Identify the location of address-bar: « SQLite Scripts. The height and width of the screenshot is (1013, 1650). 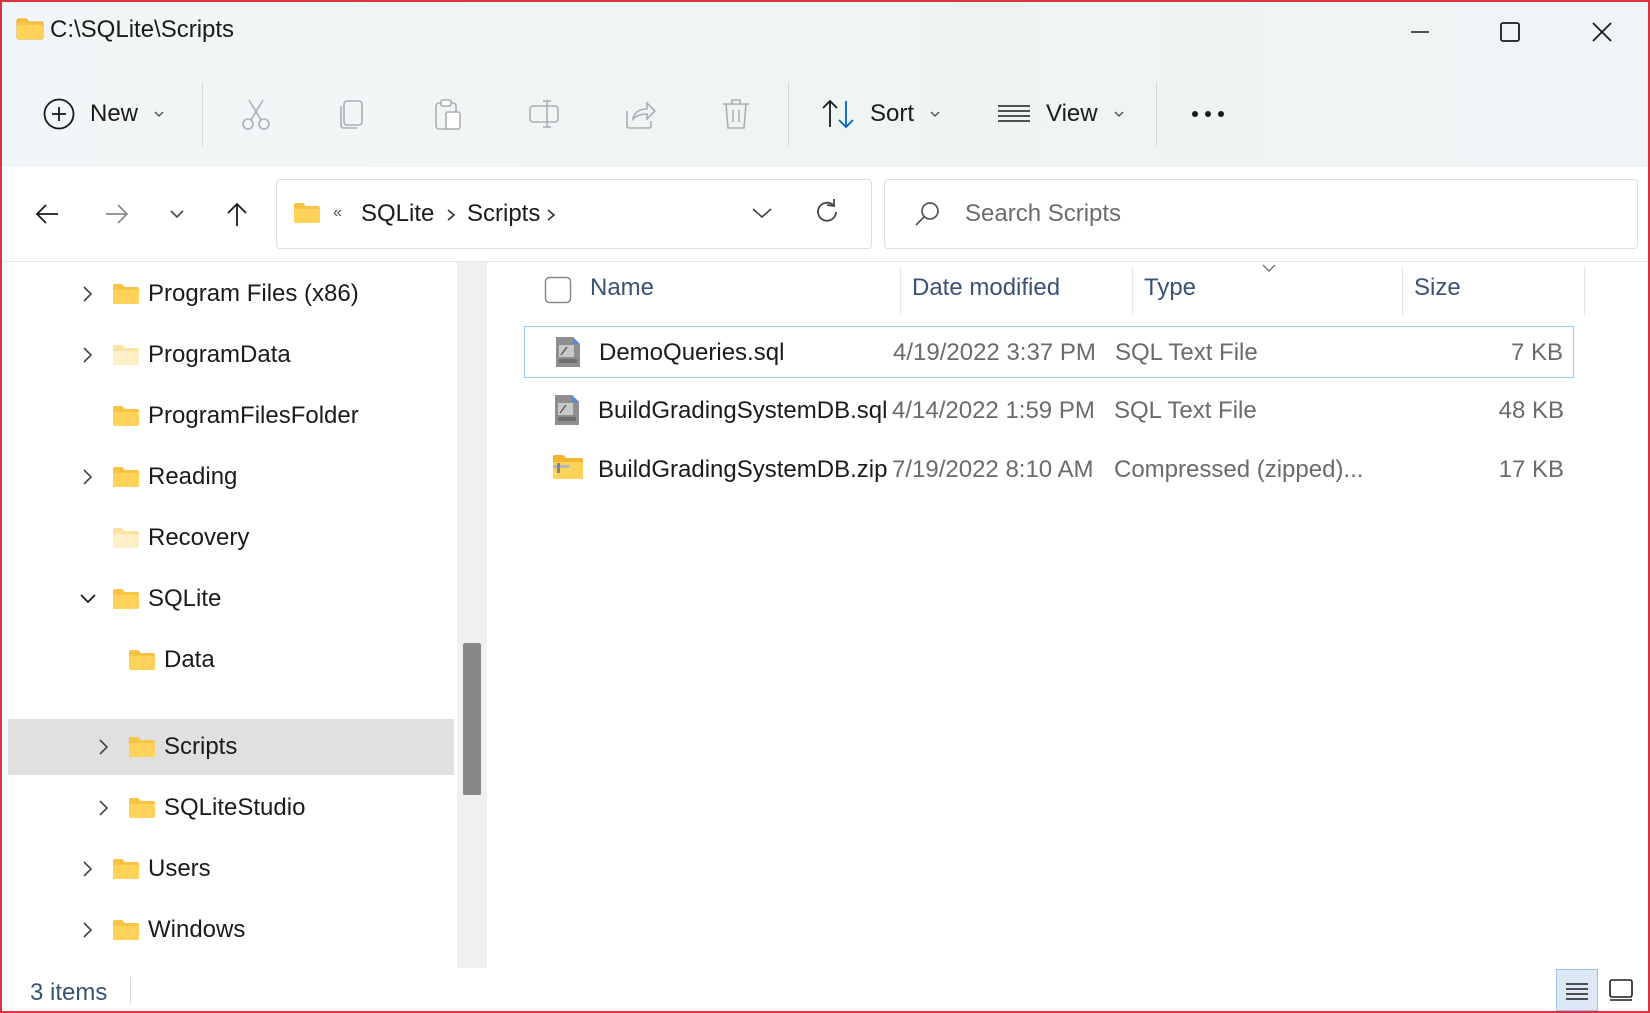
(574, 214).